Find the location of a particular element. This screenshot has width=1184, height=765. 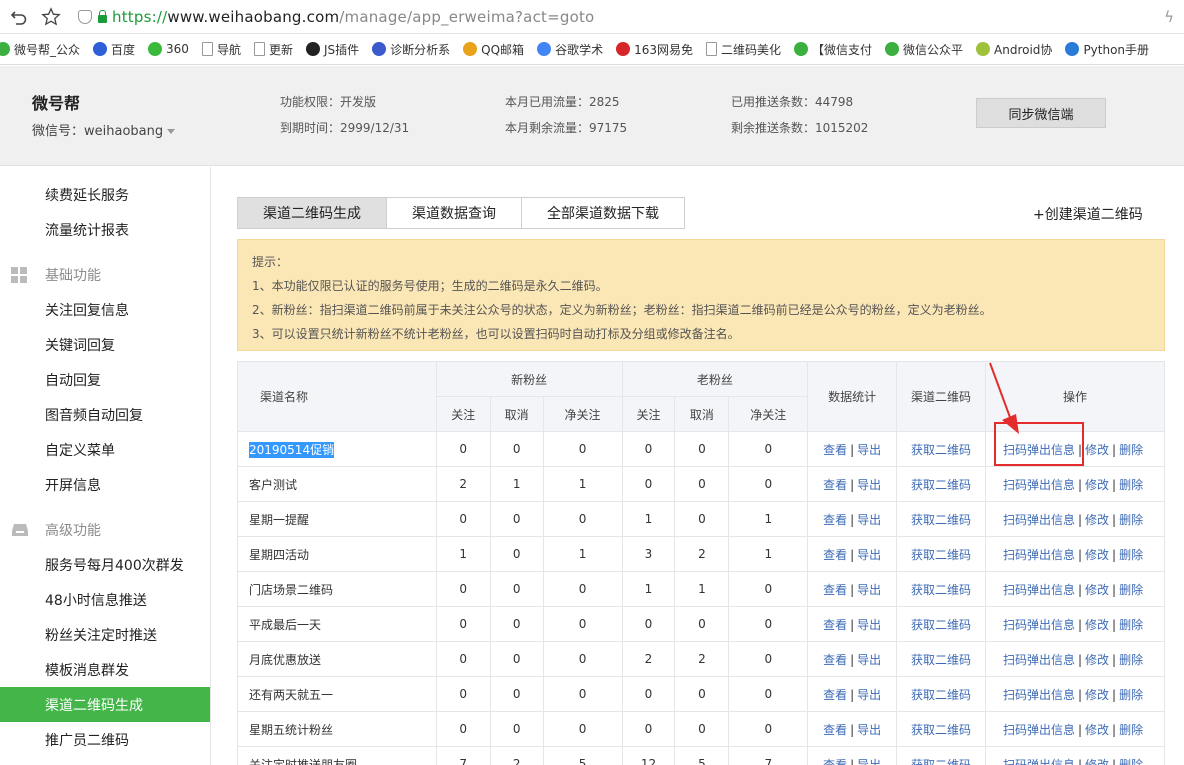

sidebar-item: 渠道二维码生成 is located at coordinates (105, 704).